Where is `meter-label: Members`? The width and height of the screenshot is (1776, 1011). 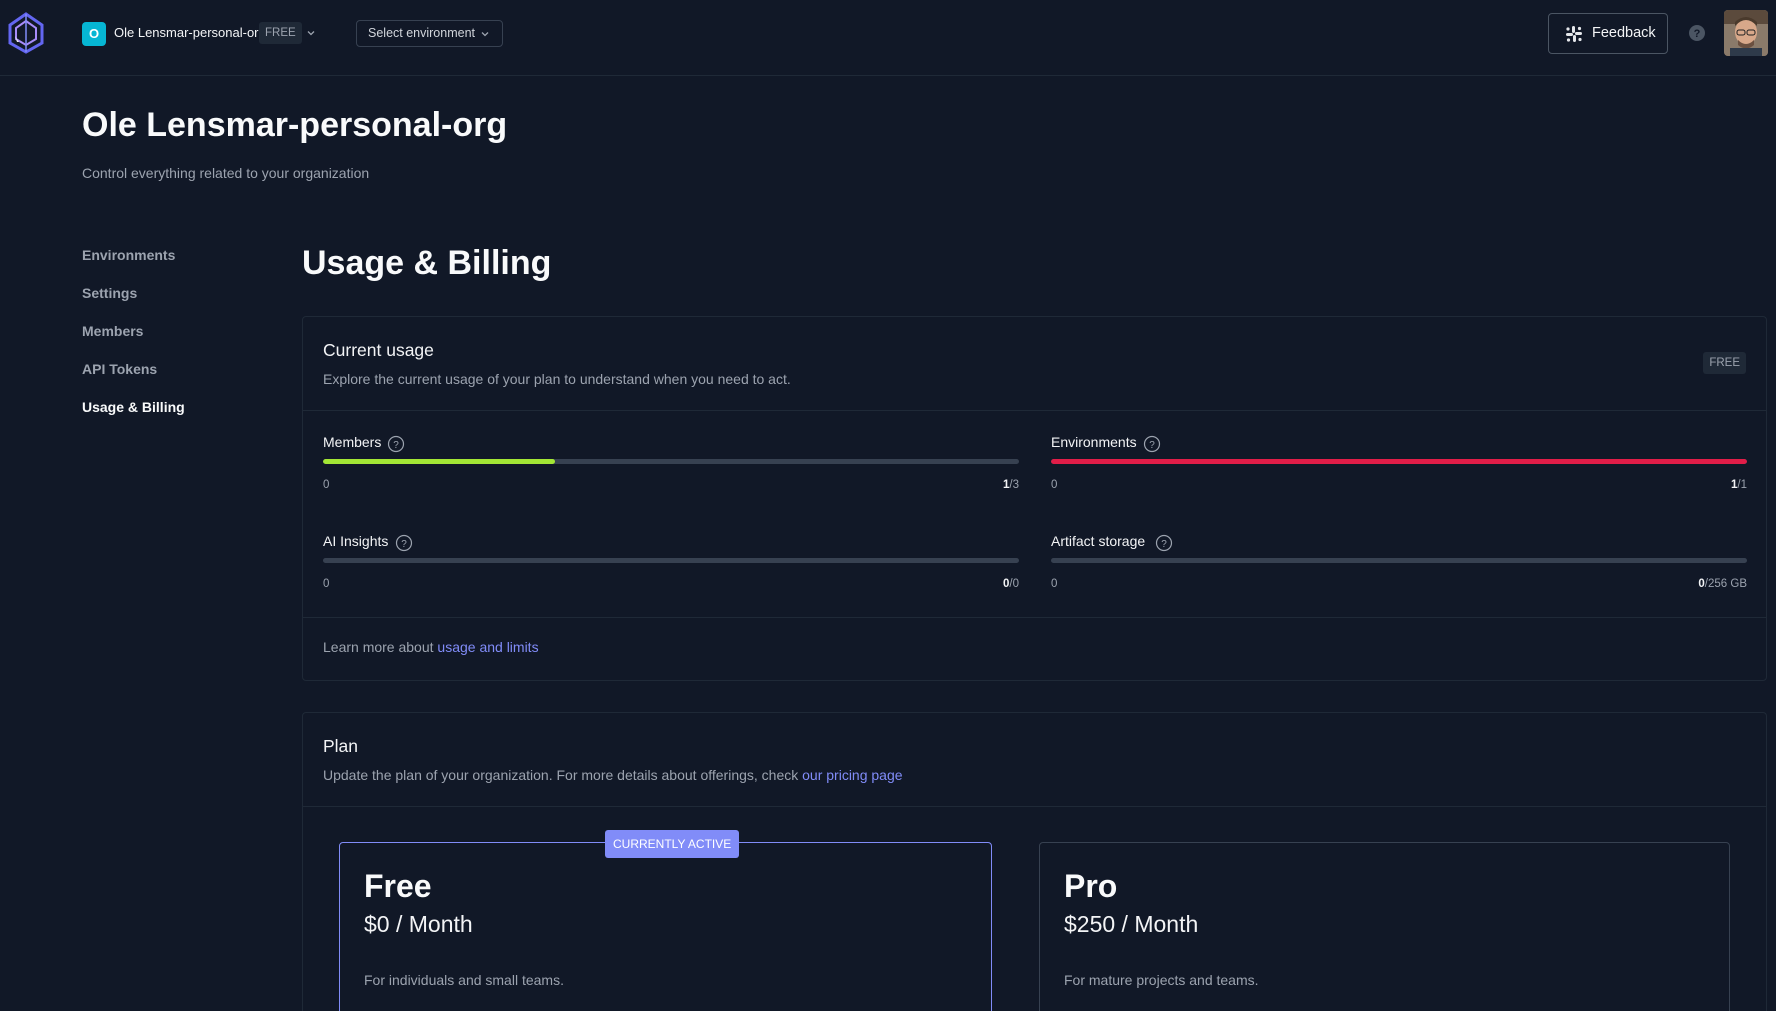 meter-label: Members is located at coordinates (352, 442).